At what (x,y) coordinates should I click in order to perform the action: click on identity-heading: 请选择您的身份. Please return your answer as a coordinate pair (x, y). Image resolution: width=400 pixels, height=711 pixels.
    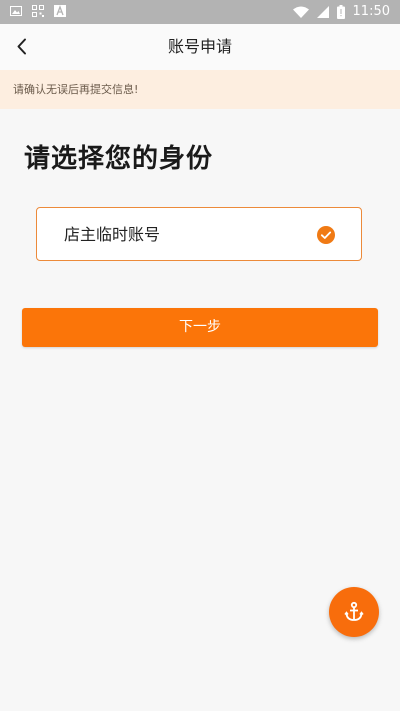
    Looking at the image, I should click on (119, 159).